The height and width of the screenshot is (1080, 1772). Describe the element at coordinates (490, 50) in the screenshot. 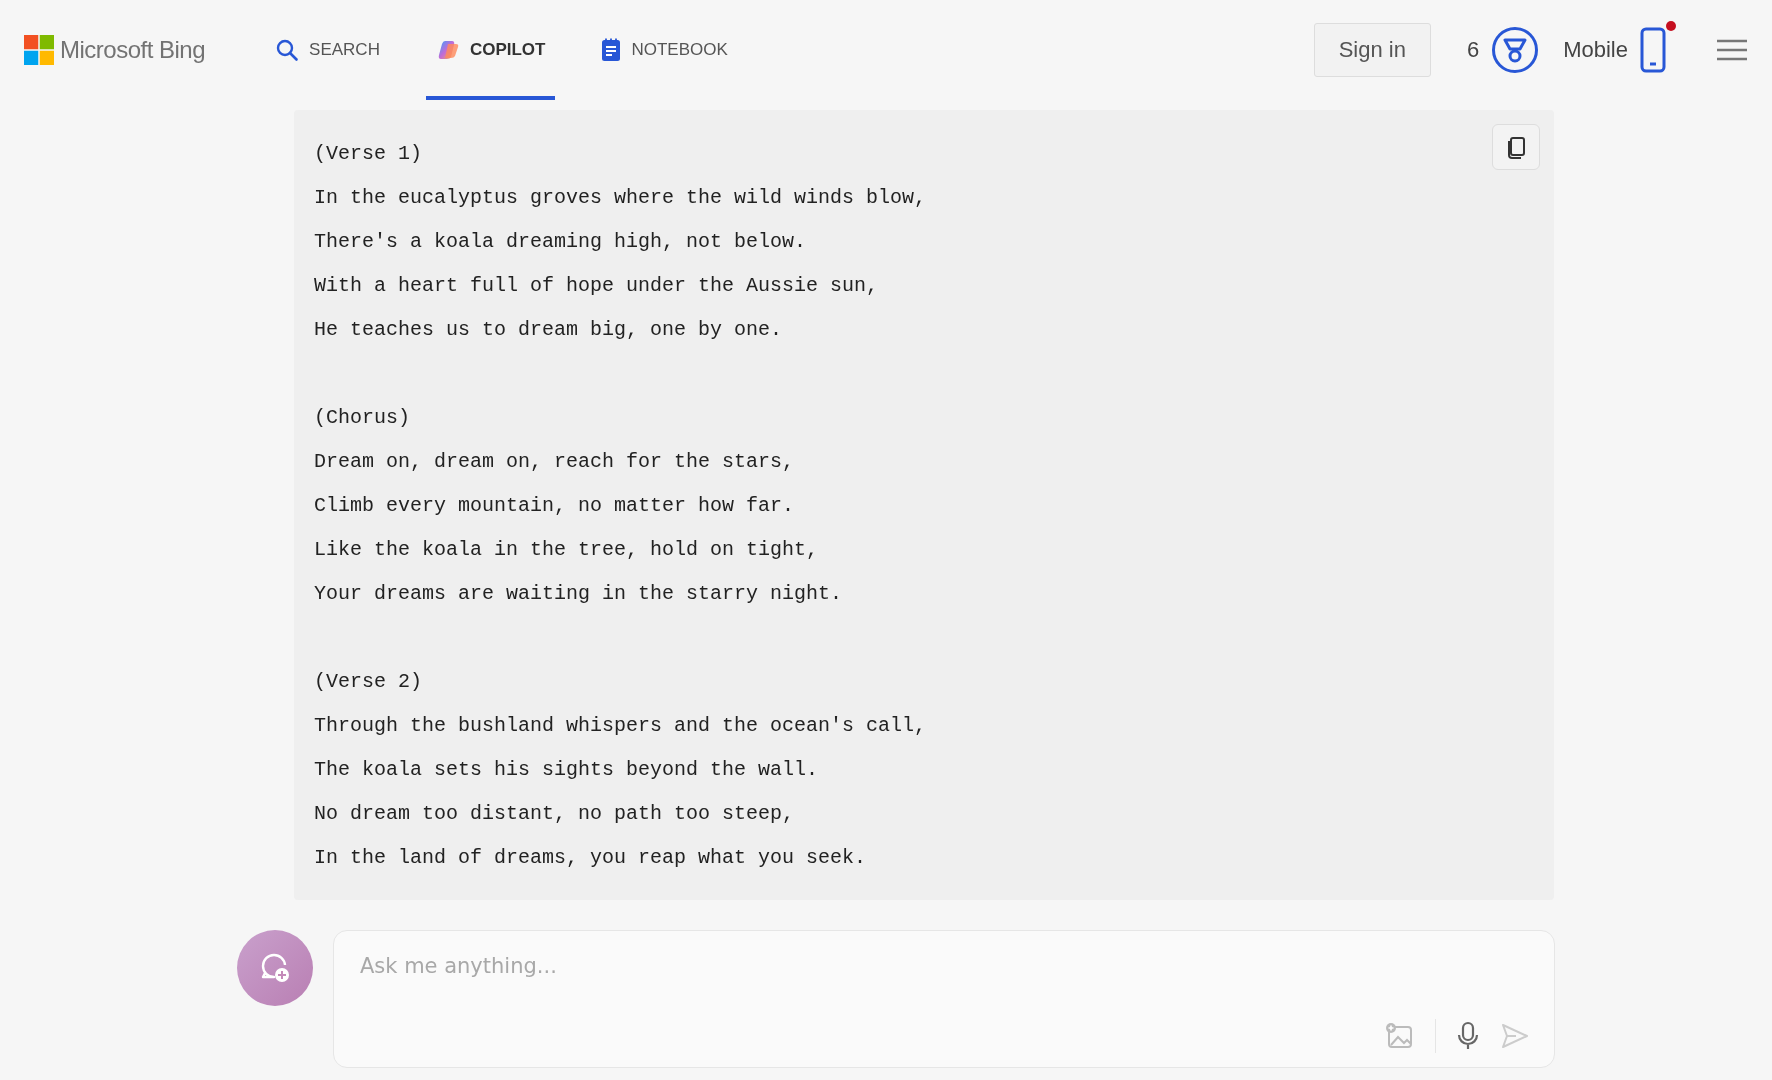

I see `nav-tab: COPILOT` at that location.